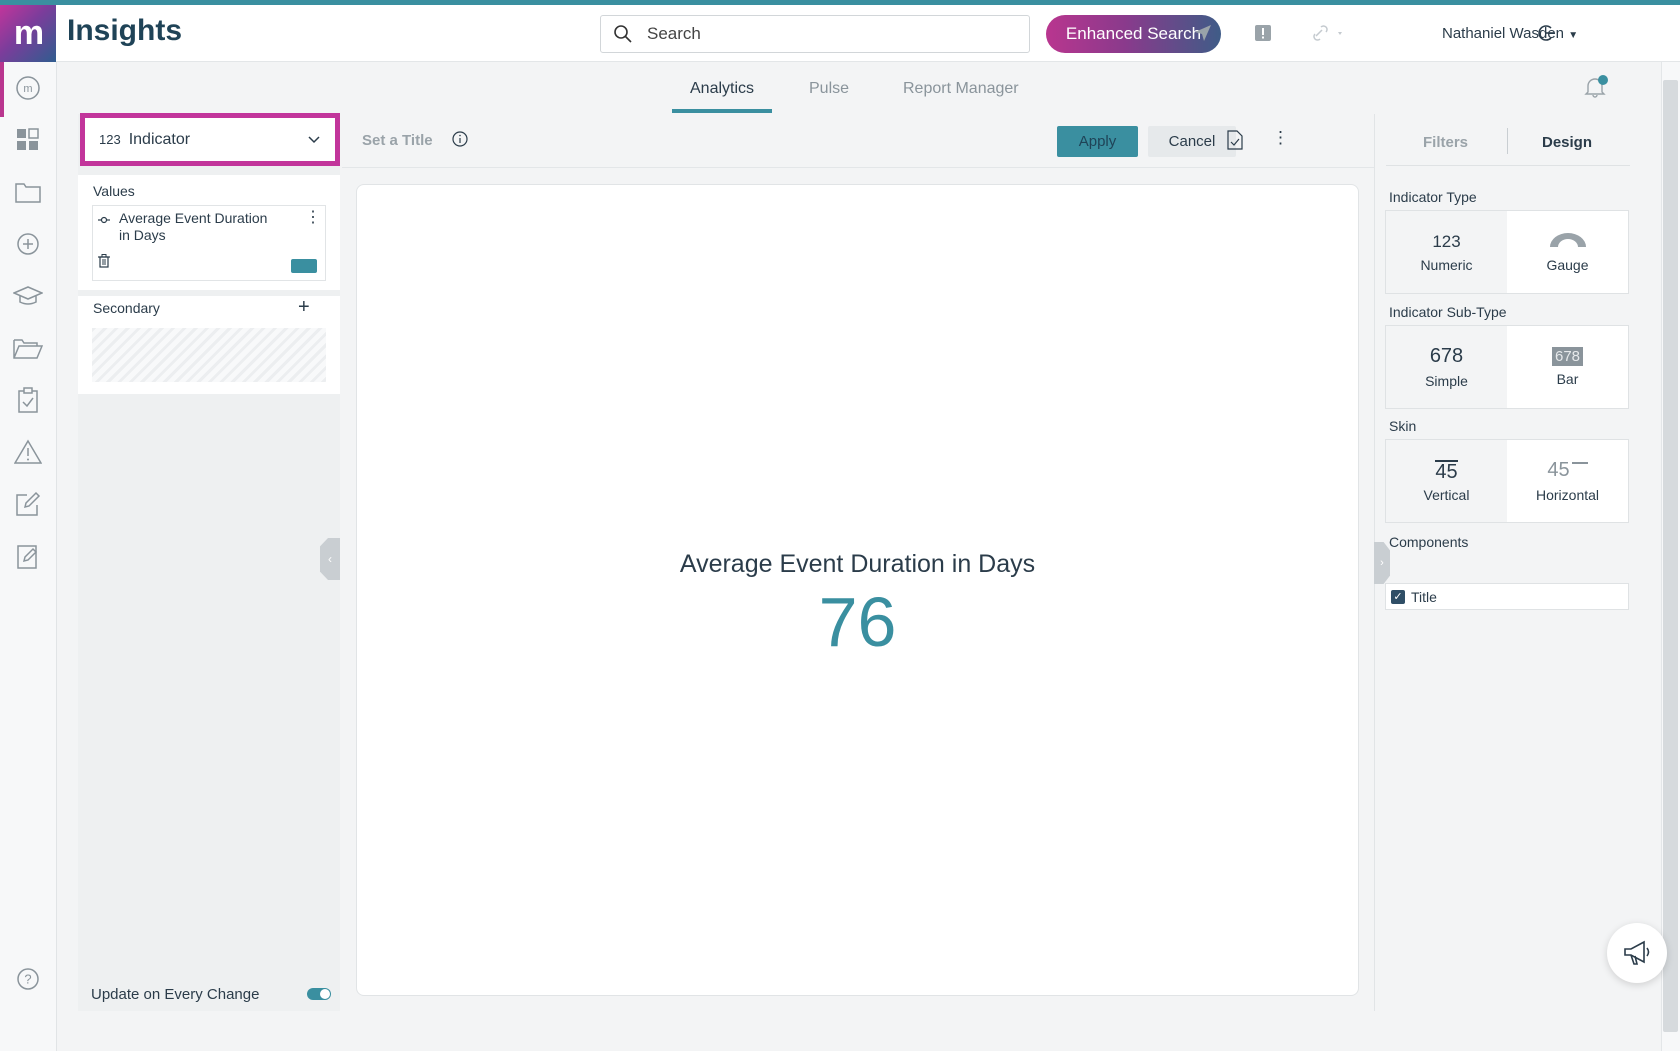  Describe the element at coordinates (110, 139) in the screenshot. I see `numeric-type-icon: 123` at that location.